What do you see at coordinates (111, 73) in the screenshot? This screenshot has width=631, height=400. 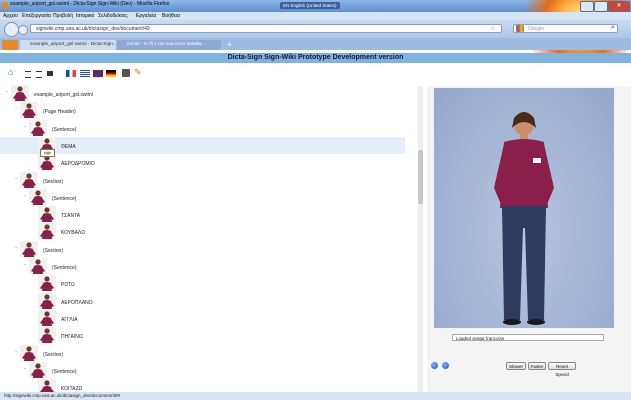 I see `flag-de-icon` at bounding box center [111, 73].